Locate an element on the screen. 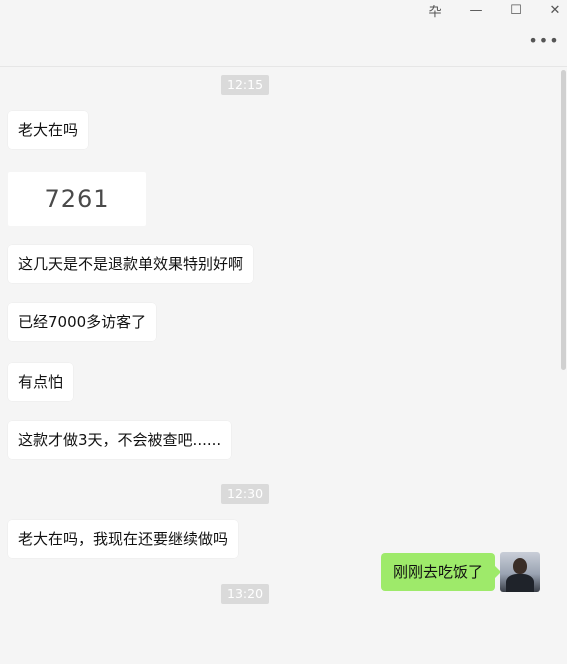 This screenshot has width=567, height=664. timestamp: 13:20 is located at coordinates (245, 594).